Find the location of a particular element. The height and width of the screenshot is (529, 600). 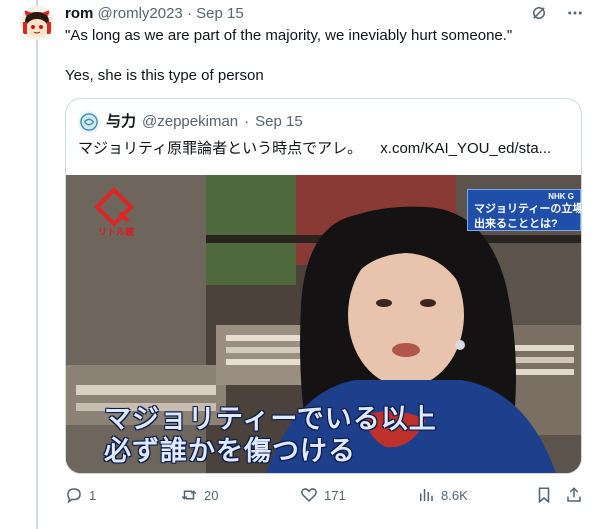

reply-button: 1 is located at coordinates (80, 495).